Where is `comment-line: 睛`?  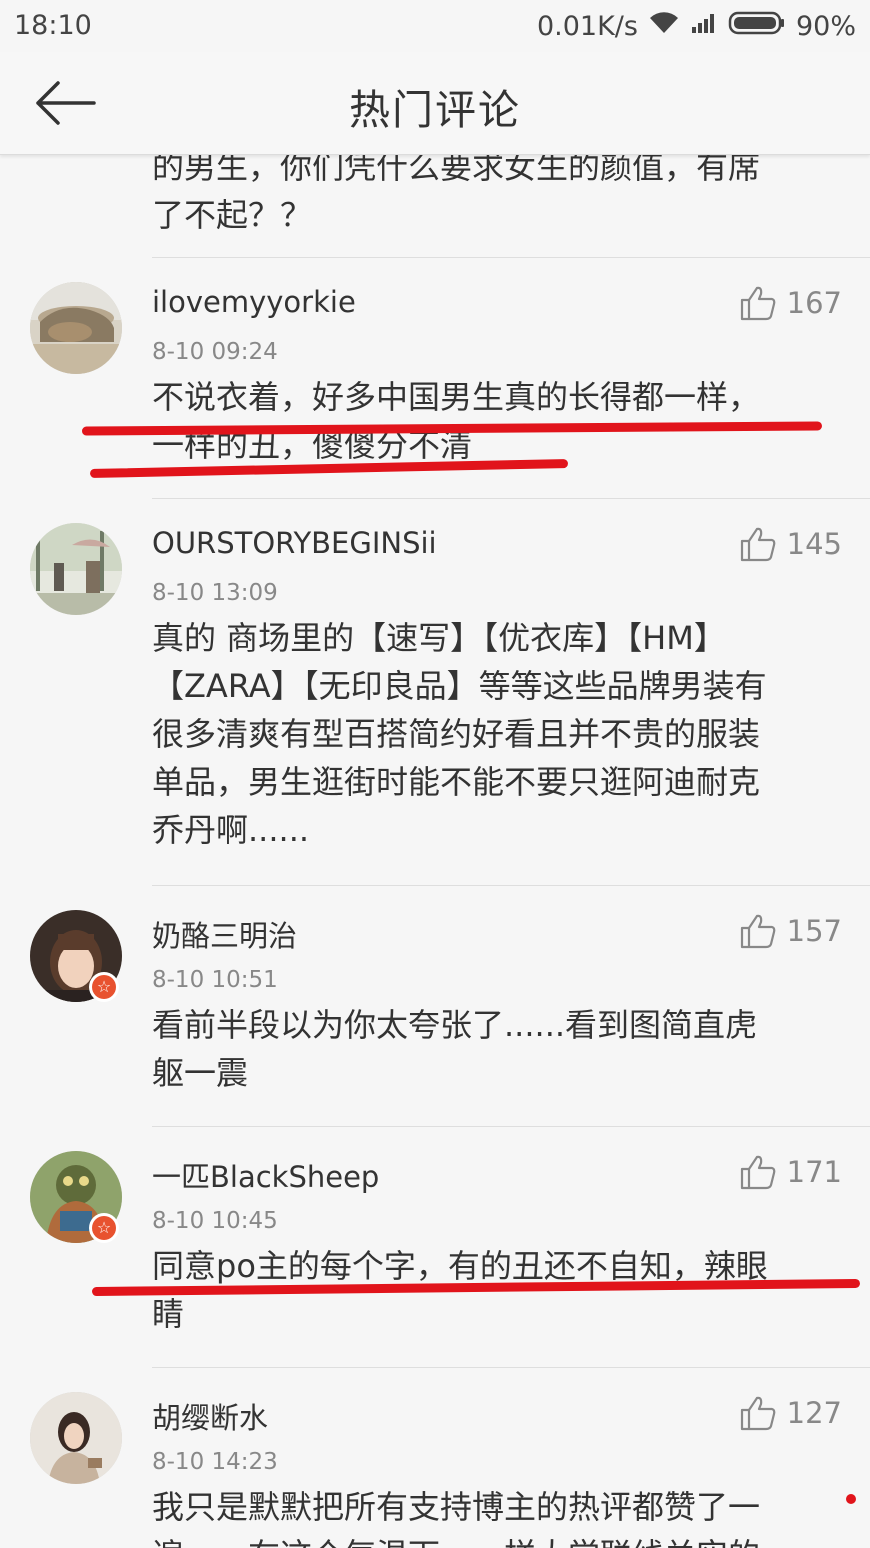 comment-line: 睛 is located at coordinates (168, 1314).